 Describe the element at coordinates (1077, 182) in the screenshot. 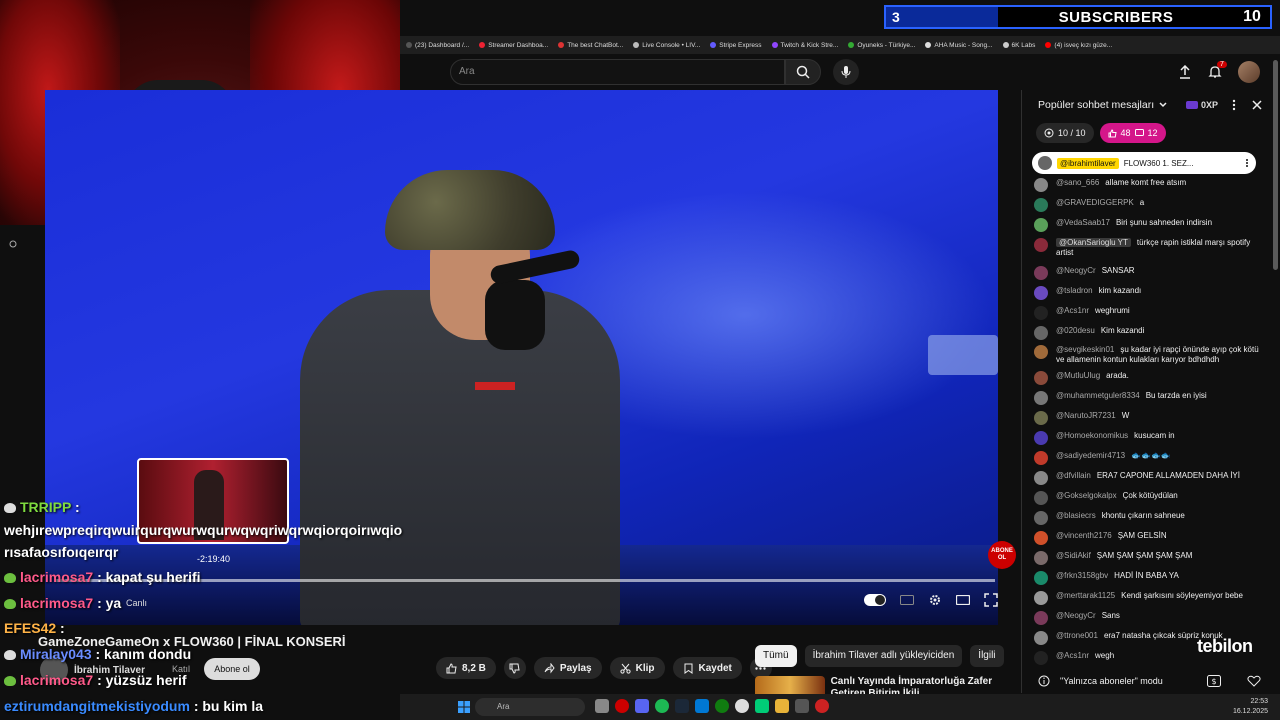

I see `chat-author: @sano_666` at that location.